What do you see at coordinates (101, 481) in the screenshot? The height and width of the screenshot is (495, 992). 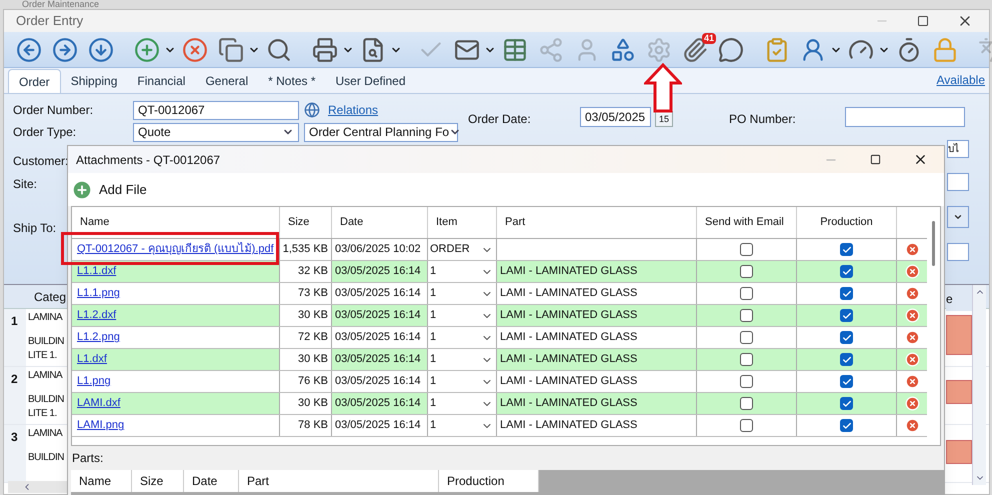 I see `column-header: Name` at bounding box center [101, 481].